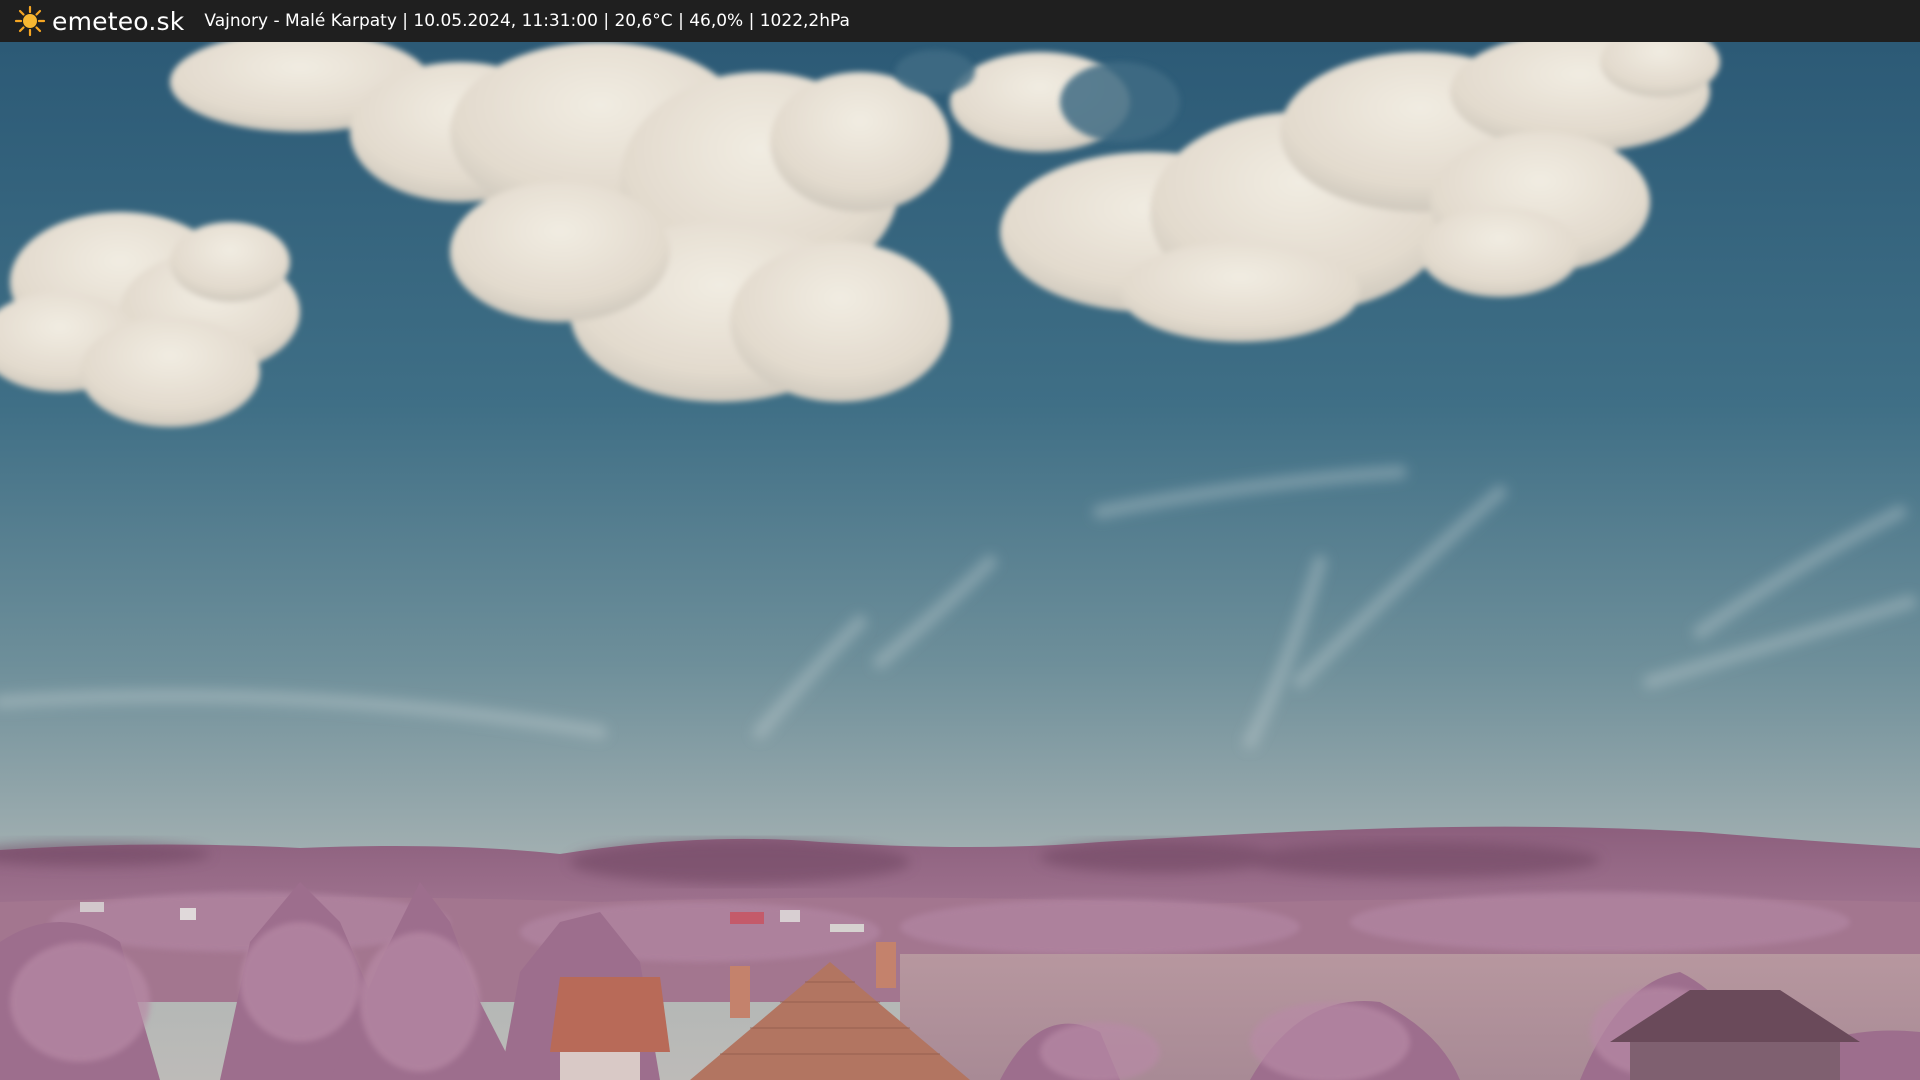 Image resolution: width=1920 pixels, height=1080 pixels. What do you see at coordinates (30, 21) in the screenshot?
I see `sun-icon` at bounding box center [30, 21].